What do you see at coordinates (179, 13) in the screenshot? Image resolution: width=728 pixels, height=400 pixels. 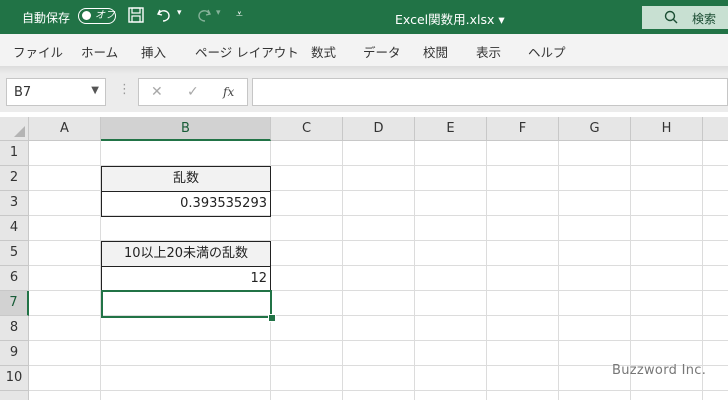 I see `undo-dropdown-icon: ▾` at bounding box center [179, 13].